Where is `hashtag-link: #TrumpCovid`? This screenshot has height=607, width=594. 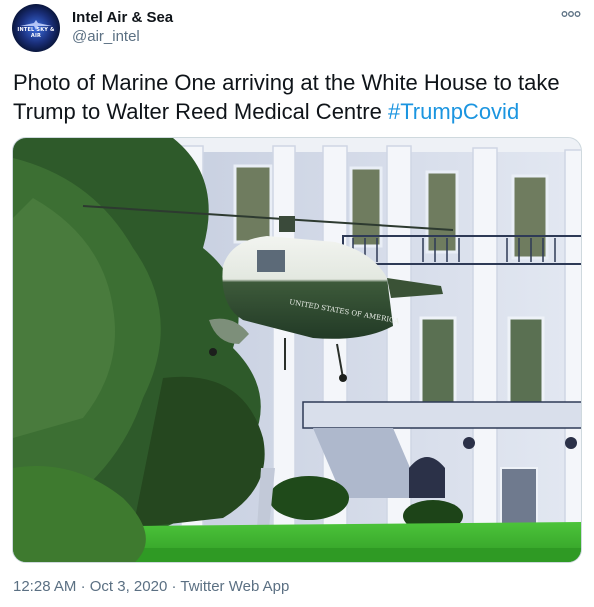
hashtag-link: #TrumpCovid is located at coordinates (453, 111).